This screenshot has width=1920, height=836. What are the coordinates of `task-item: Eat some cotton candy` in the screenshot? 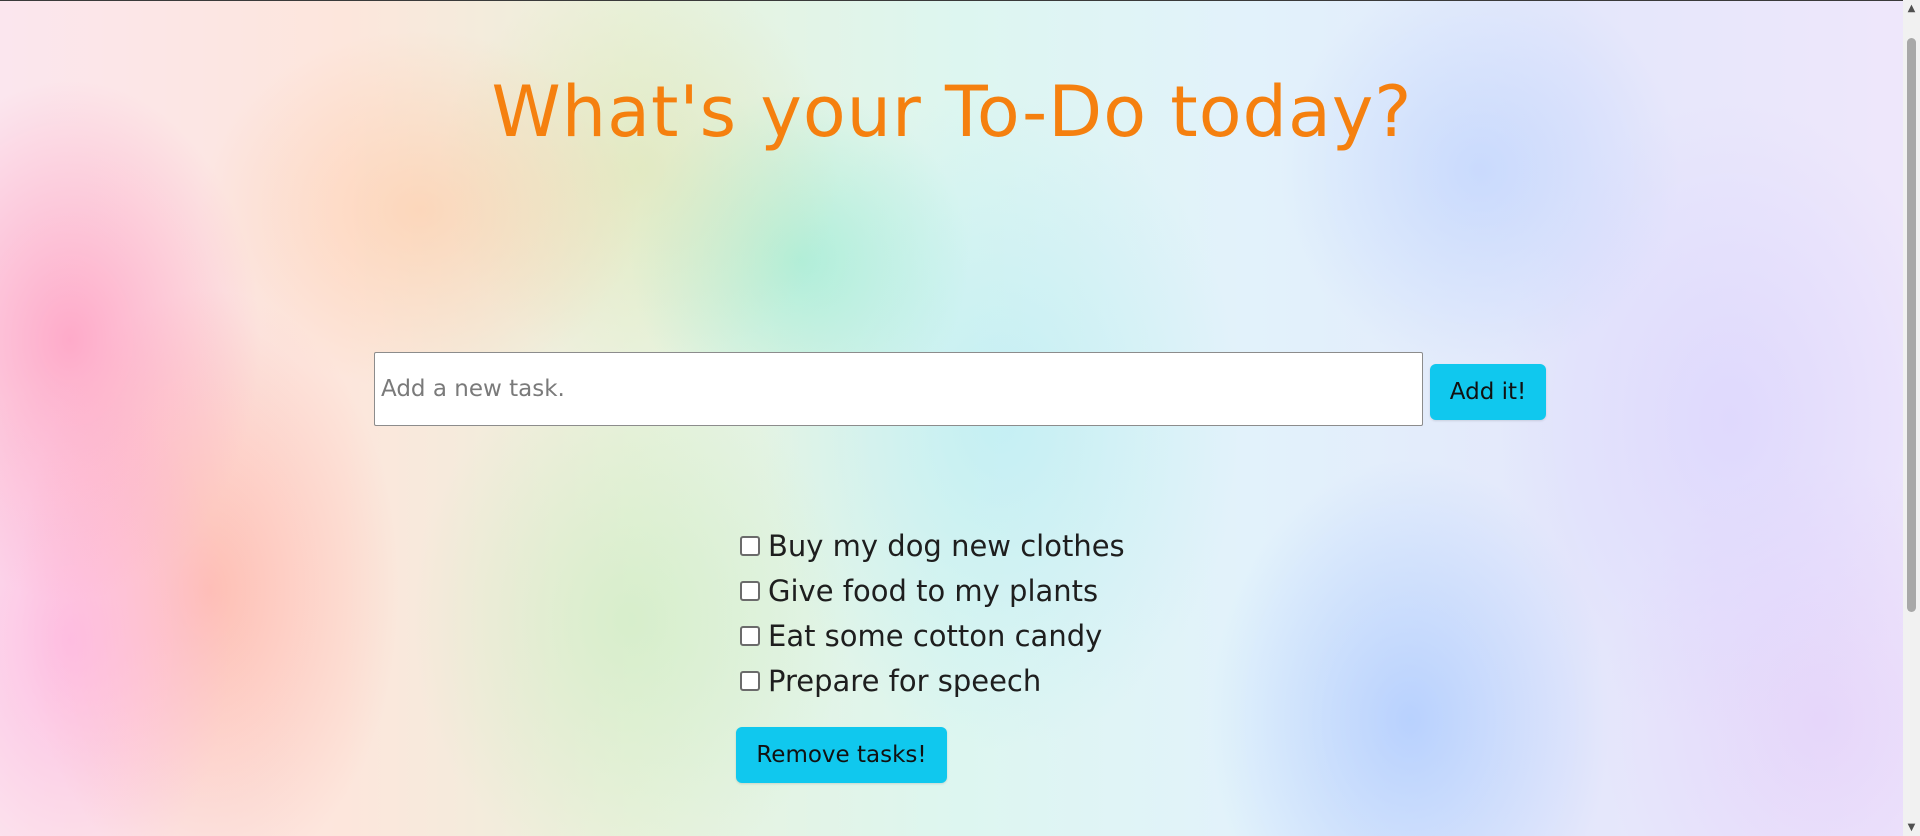 It's located at (1018, 635).